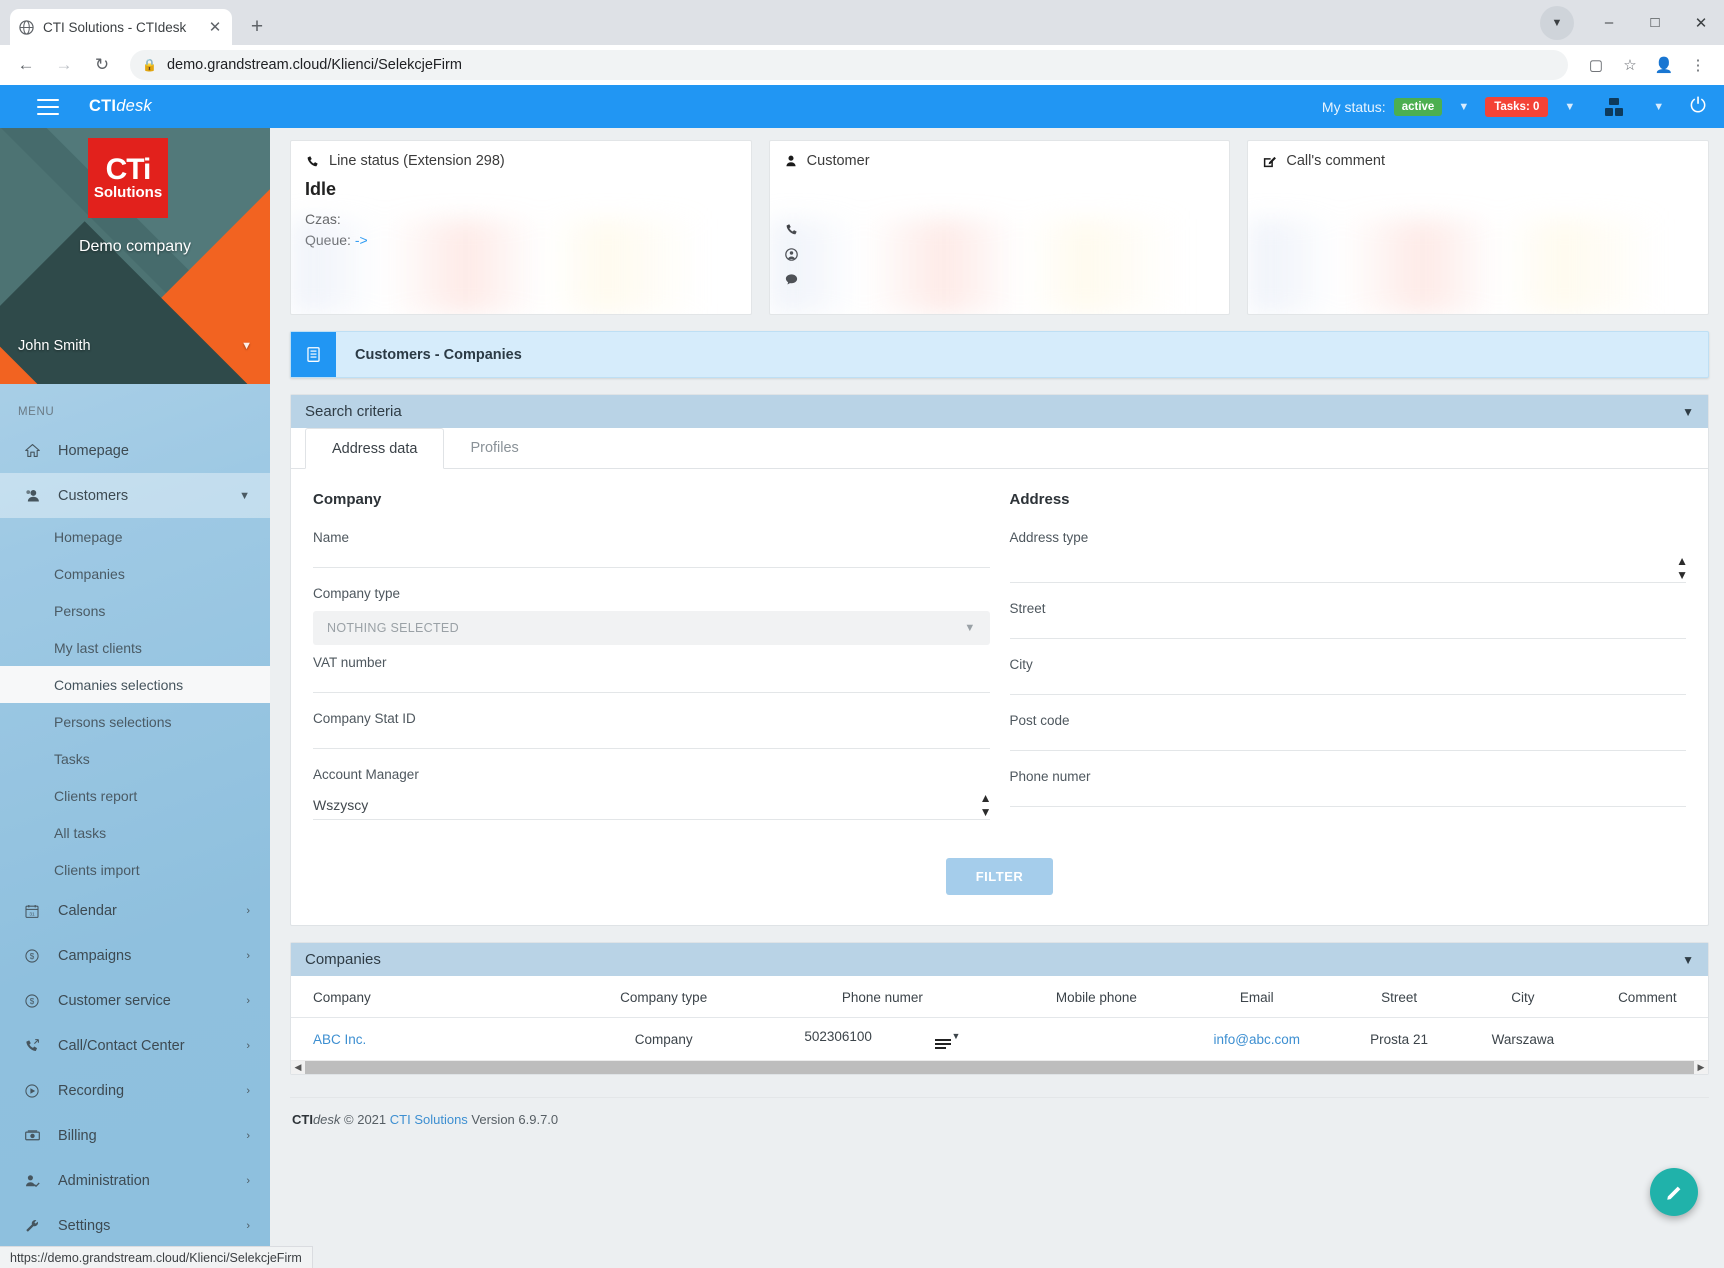 The height and width of the screenshot is (1268, 1724). I want to click on company-stat-id-input, so click(651, 748).